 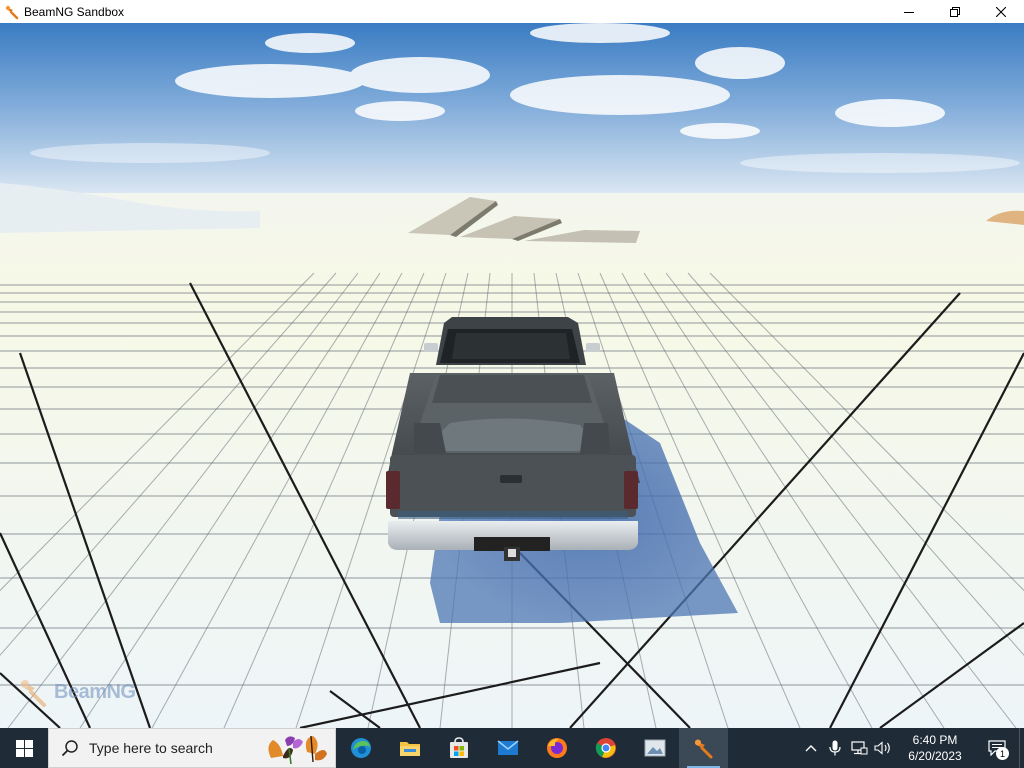 I want to click on clock-time: 6:40 PM, so click(x=935, y=740).